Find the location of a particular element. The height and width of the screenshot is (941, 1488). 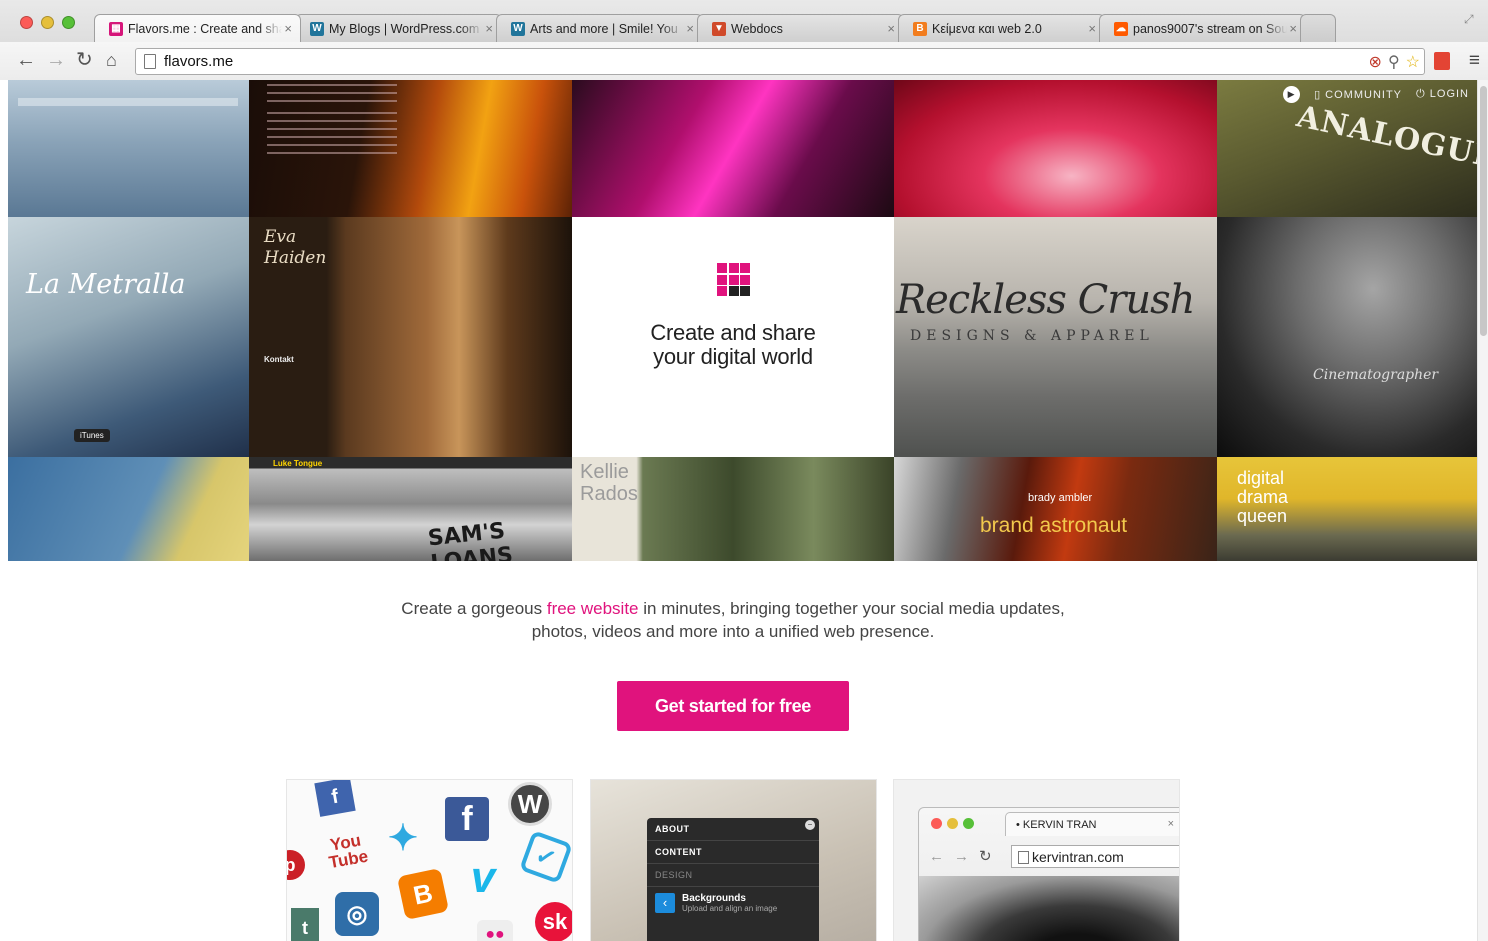

wordpress-icon: W is located at coordinates (317, 28).